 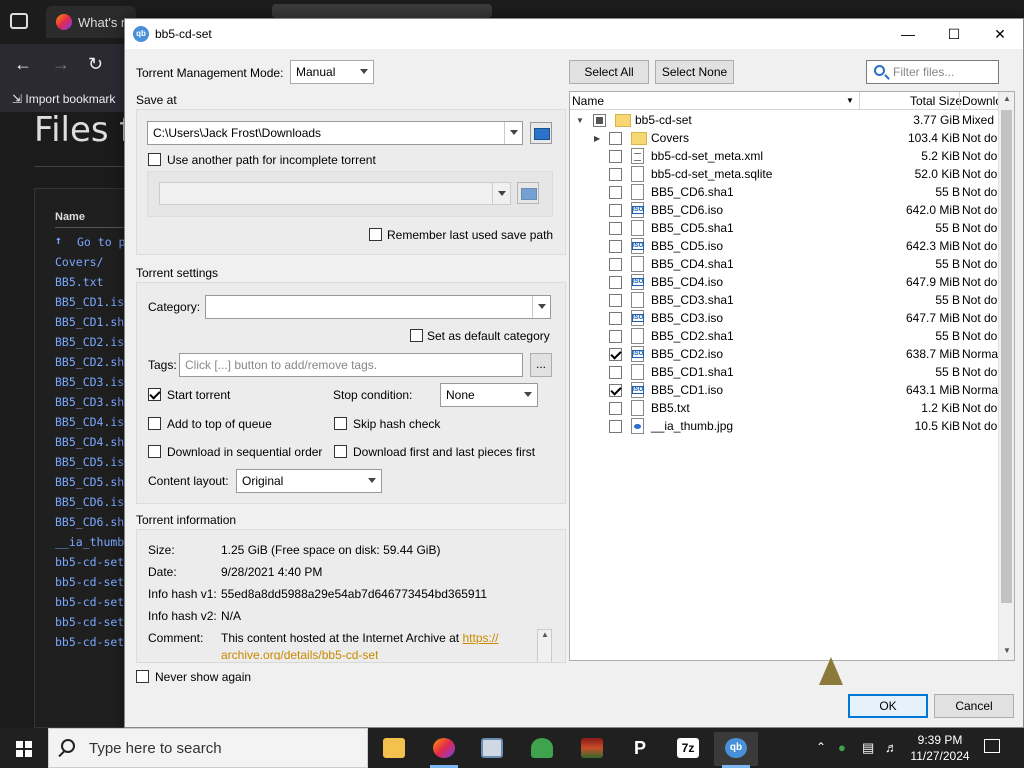 I want to click on first-last-checkbox, so click(x=340, y=451).